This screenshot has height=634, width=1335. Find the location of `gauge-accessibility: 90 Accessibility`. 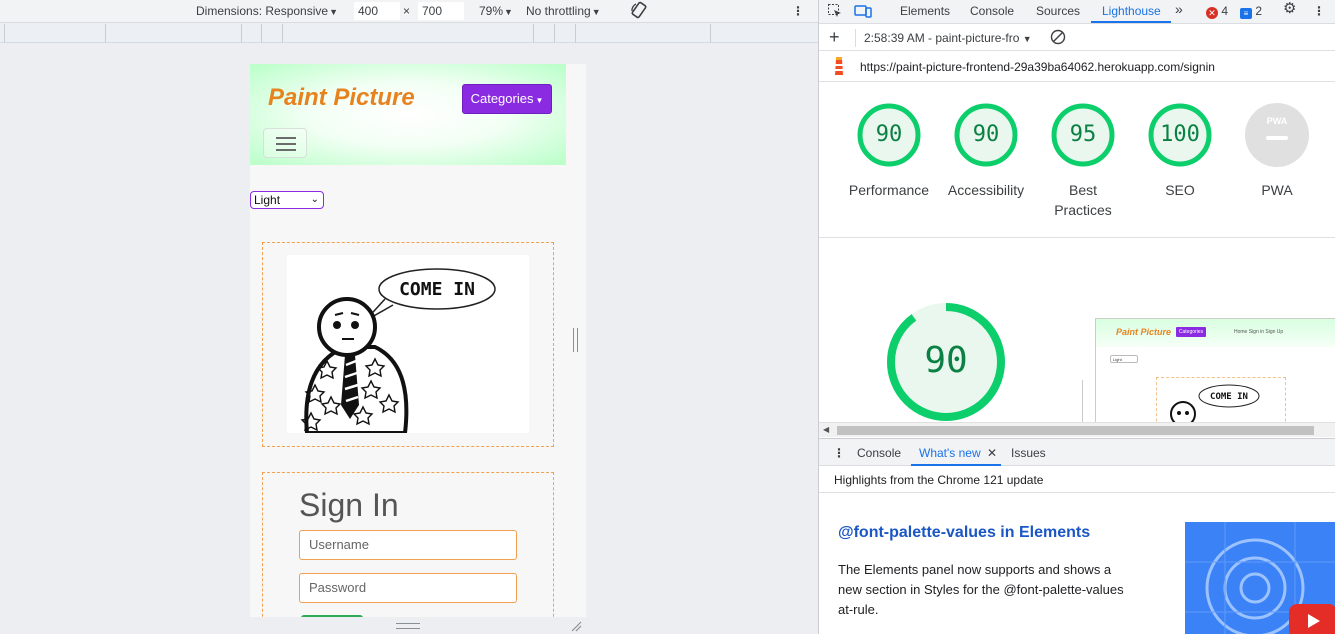

gauge-accessibility: 90 Accessibility is located at coordinates (986, 151).